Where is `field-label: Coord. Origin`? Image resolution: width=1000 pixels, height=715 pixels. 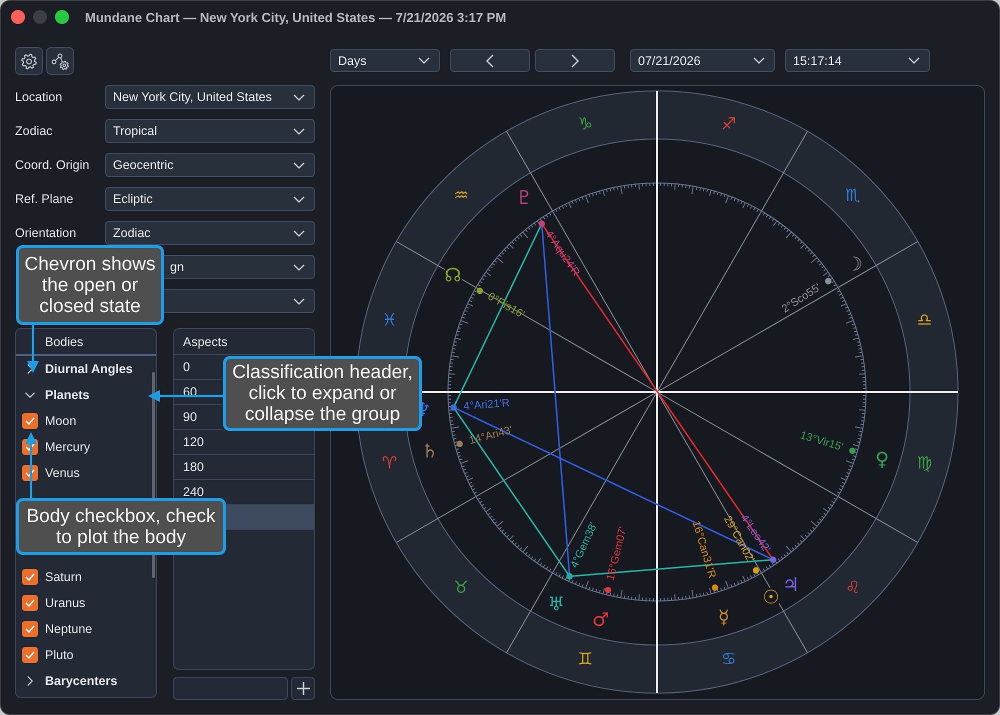
field-label: Coord. Origin is located at coordinates (52, 165).